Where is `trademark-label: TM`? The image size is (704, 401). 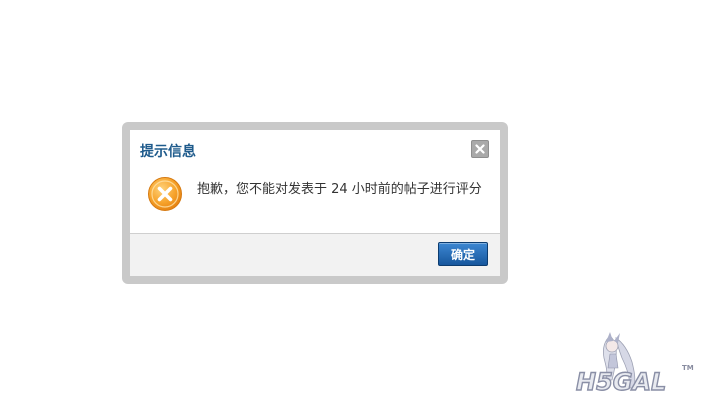 trademark-label: TM is located at coordinates (688, 368).